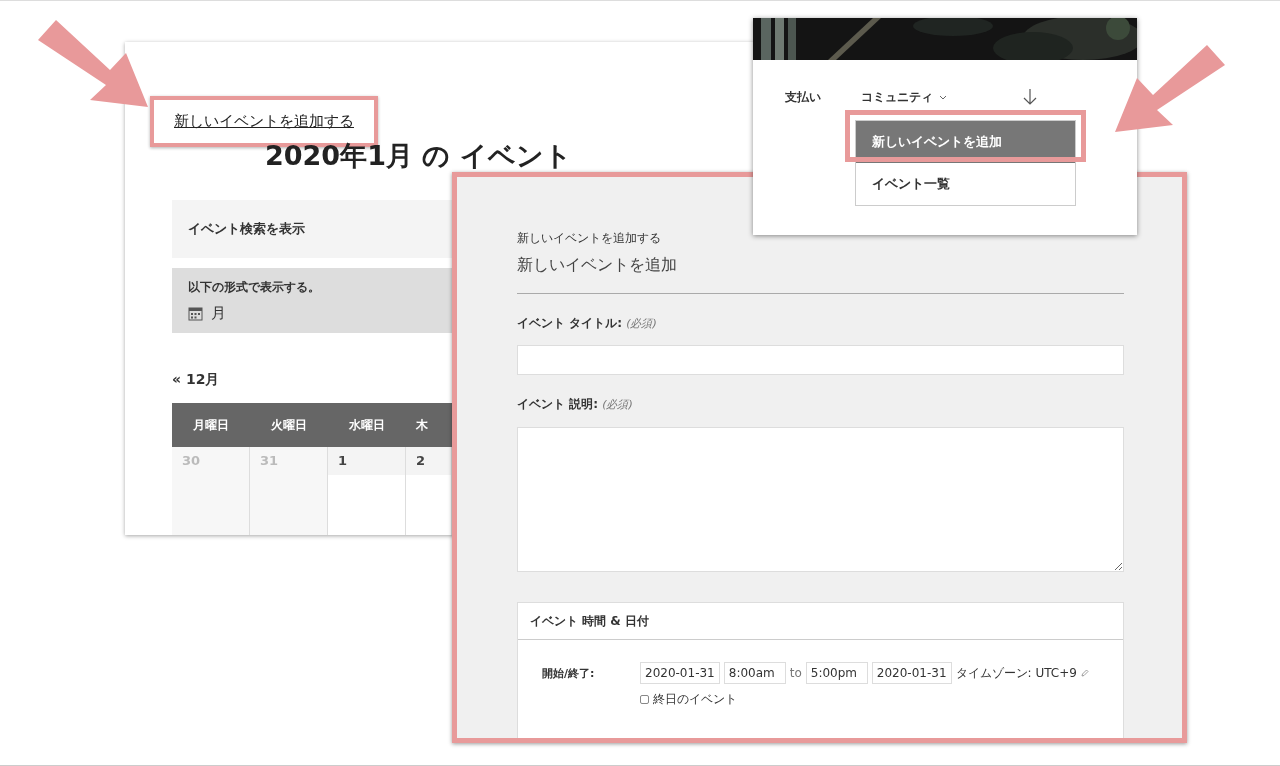 This screenshot has height=766, width=1280. What do you see at coordinates (312, 229) in the screenshot?
I see `search-toggle: イベント検索を表示` at bounding box center [312, 229].